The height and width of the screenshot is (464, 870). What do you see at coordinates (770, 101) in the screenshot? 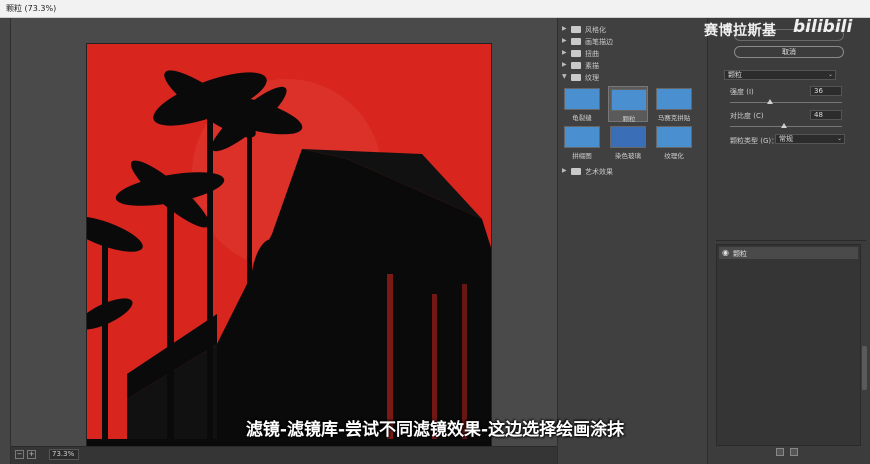
I see `intensity-slider-thumb` at bounding box center [770, 101].